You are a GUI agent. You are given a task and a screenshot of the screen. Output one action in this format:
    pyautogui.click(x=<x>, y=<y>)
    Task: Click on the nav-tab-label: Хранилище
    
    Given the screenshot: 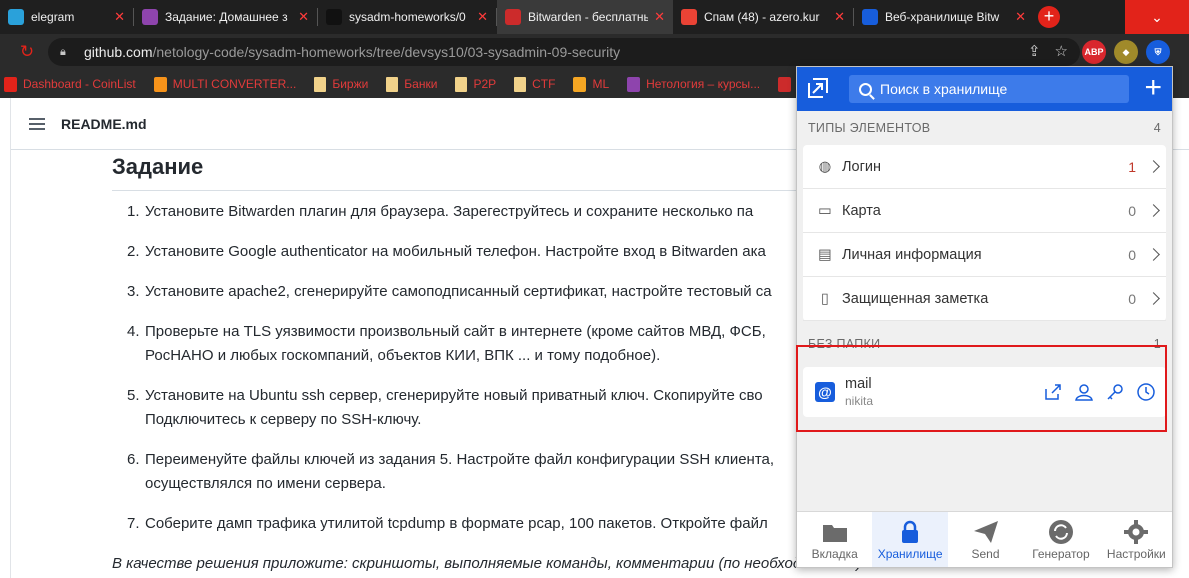 What is the action you would take?
    pyautogui.click(x=910, y=553)
    